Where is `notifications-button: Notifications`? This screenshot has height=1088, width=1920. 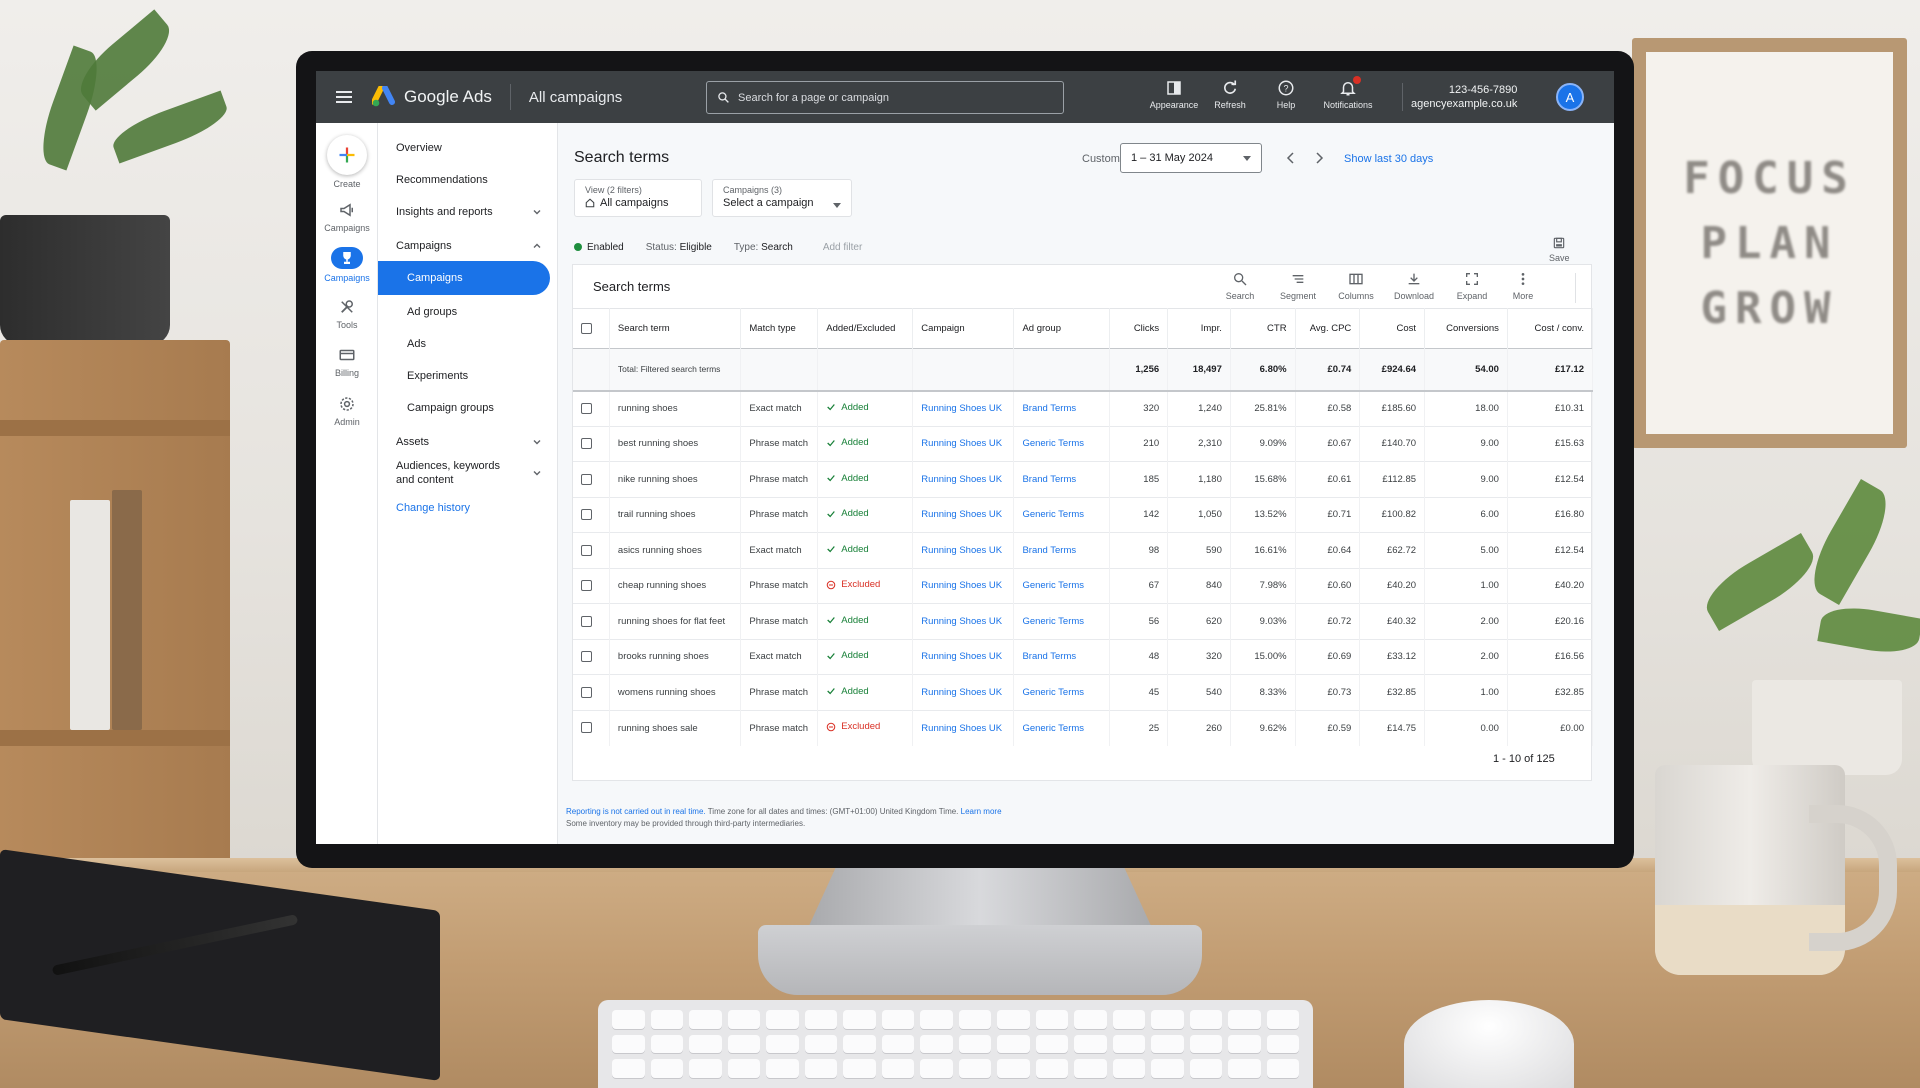 notifications-button: Notifications is located at coordinates (1348, 93).